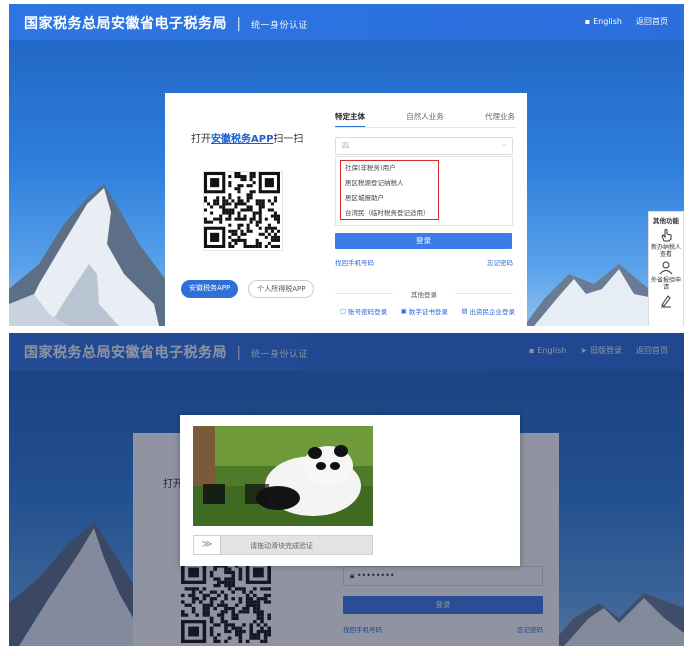 Image resolution: width=698 pixels, height=656 pixels. I want to click on personal-tax-app-button: 个人所得税APP, so click(281, 289).